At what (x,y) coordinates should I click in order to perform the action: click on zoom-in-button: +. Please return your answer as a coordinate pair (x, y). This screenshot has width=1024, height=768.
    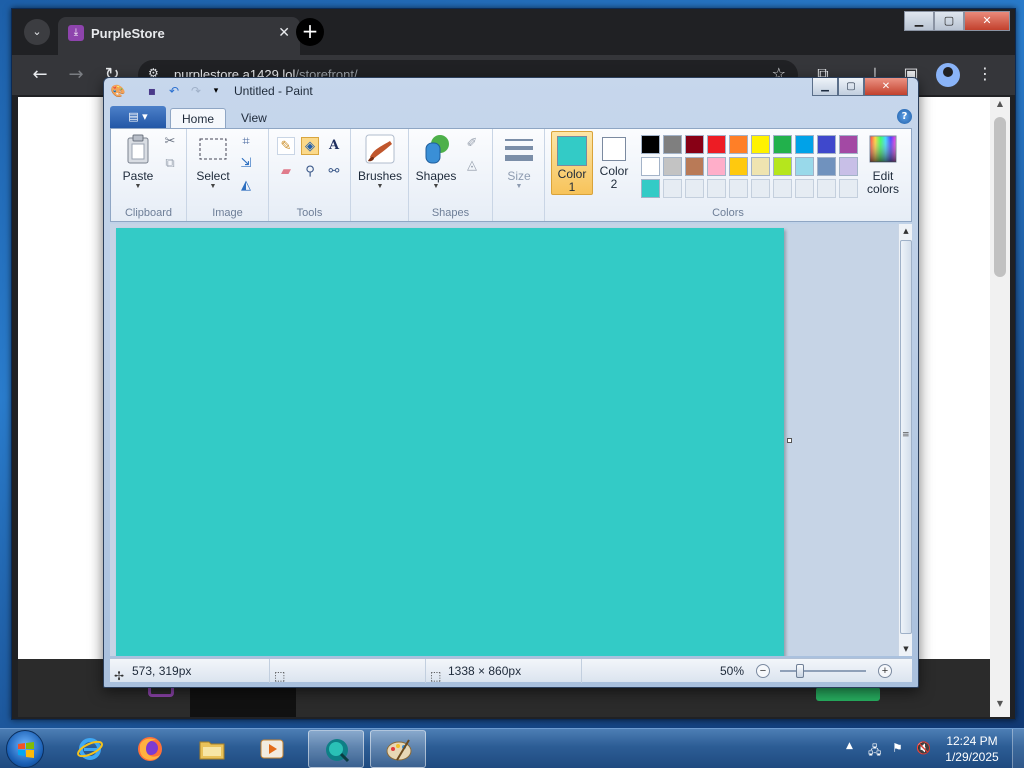
    Looking at the image, I should click on (885, 671).